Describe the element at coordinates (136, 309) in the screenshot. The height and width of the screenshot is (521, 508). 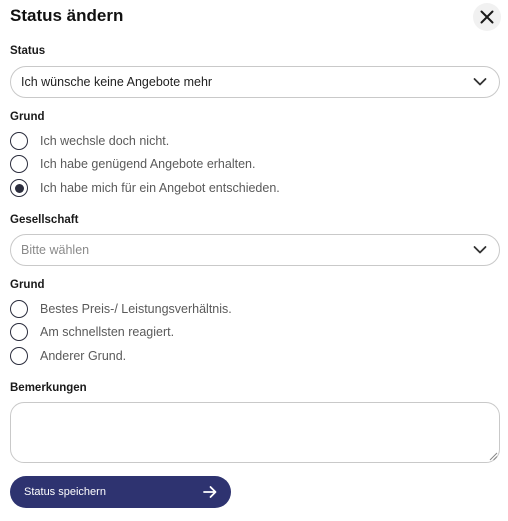
I see `radio-label: Bestes Preis-/ Leistungsverhältnis.` at that location.